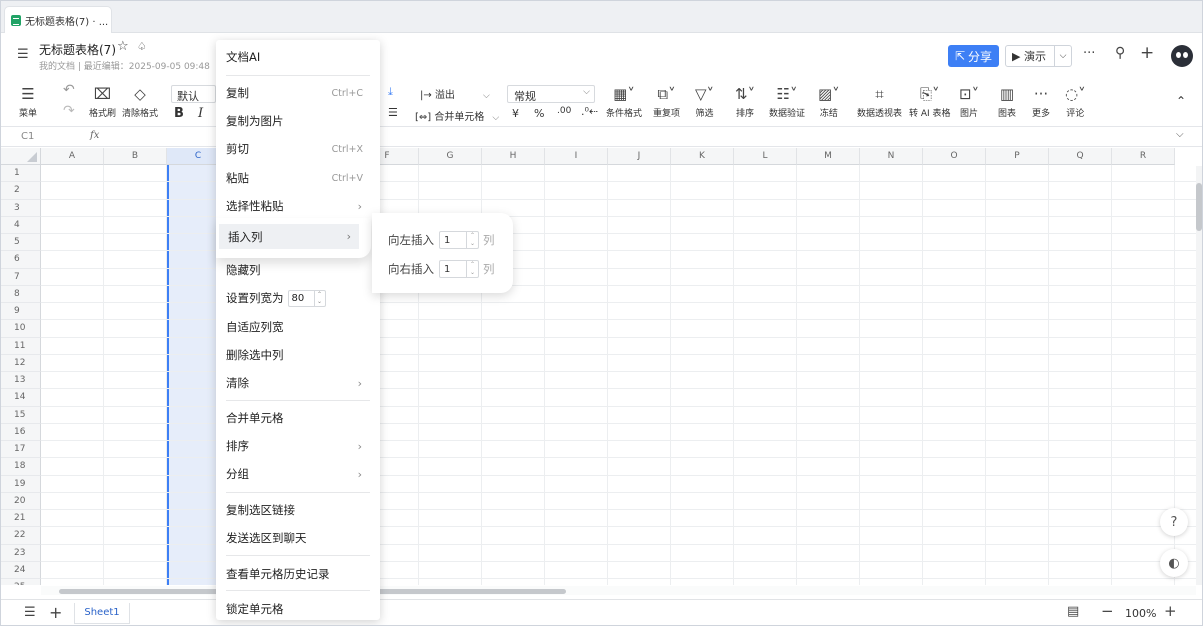 This screenshot has height=626, width=1203. Describe the element at coordinates (21, 415) in the screenshot. I see `row-header: 15` at that location.